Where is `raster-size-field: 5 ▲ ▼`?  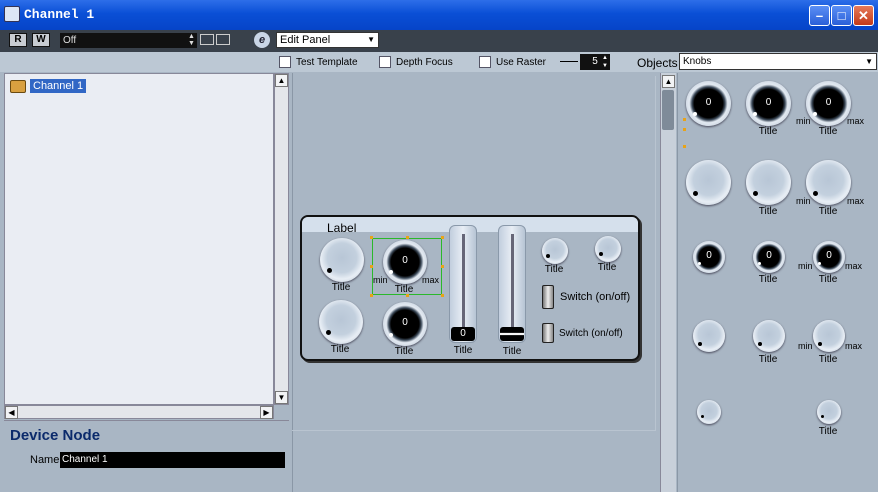 raster-size-field: 5 ▲ ▼ is located at coordinates (595, 62).